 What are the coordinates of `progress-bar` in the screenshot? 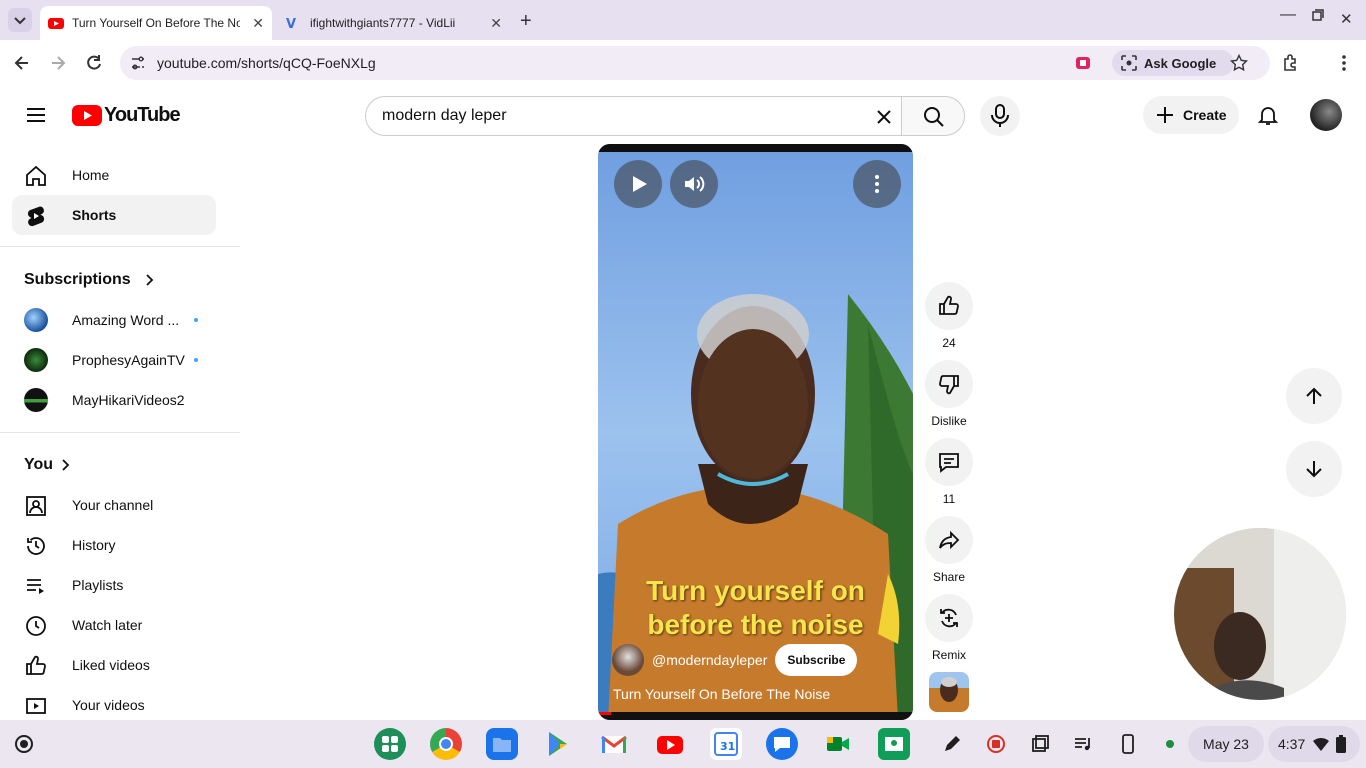 It's located at (755, 716).